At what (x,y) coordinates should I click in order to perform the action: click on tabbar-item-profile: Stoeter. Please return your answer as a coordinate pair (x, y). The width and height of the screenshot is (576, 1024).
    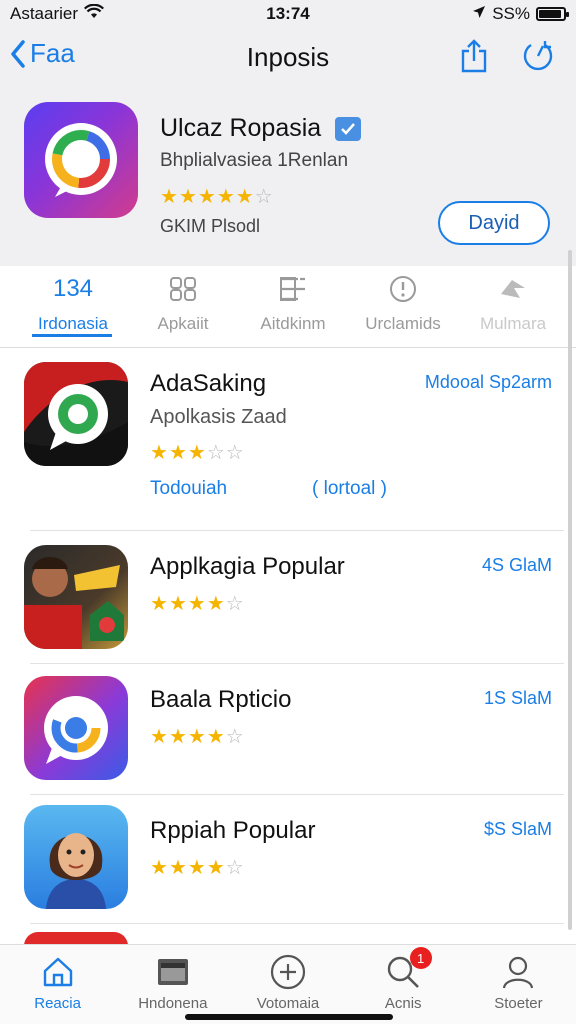
    Looking at the image, I should click on (518, 984).